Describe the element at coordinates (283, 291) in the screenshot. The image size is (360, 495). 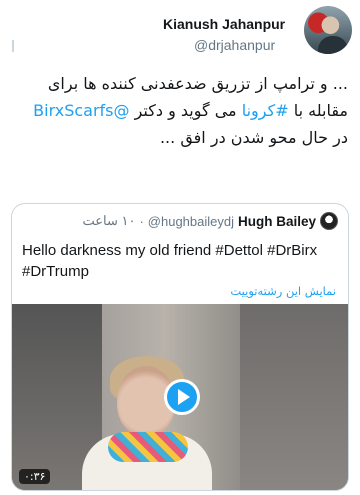
I see `show-thread-link: نمایش این رشته‌توییت` at that location.